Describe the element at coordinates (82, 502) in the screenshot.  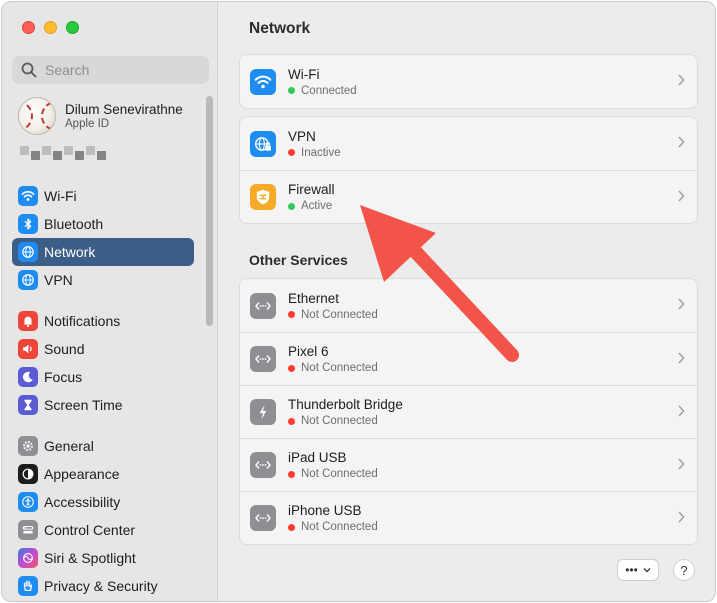
I see `sidebar-item-label: Accessibility` at that location.